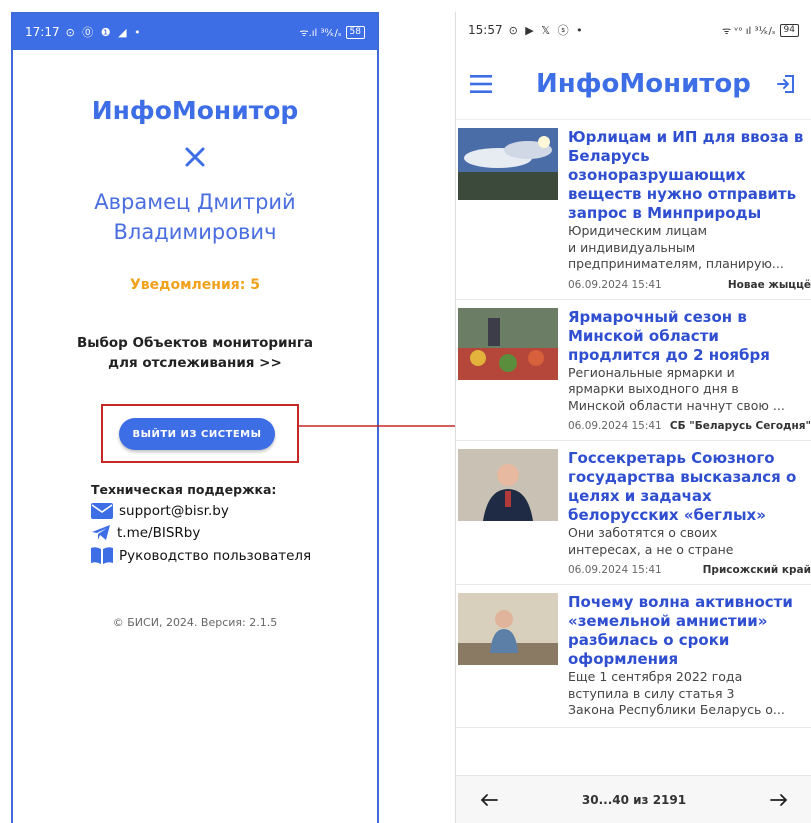 This screenshot has height=823, width=811. Describe the element at coordinates (195, 157) in the screenshot. I see `close-icon` at that location.